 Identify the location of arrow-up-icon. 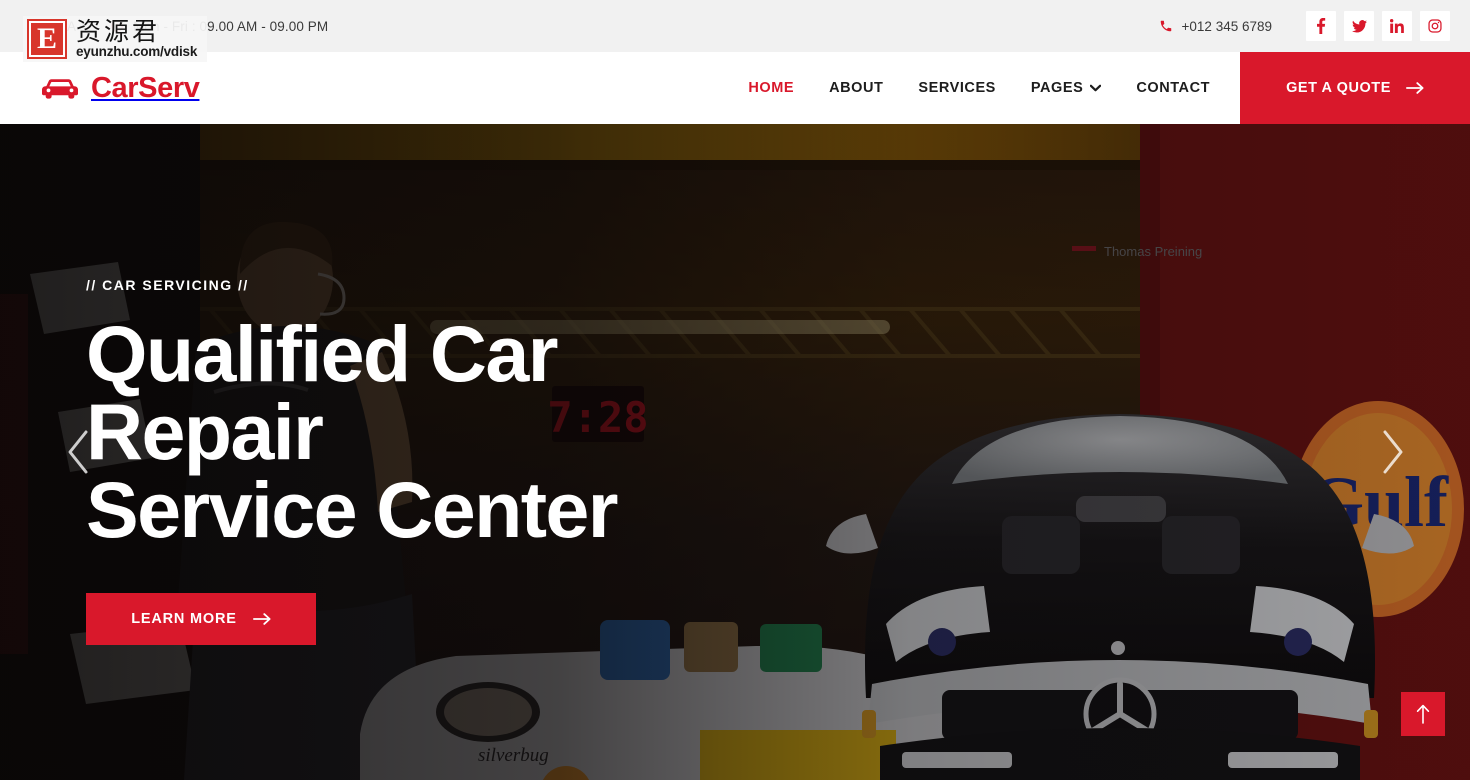
(1423, 714).